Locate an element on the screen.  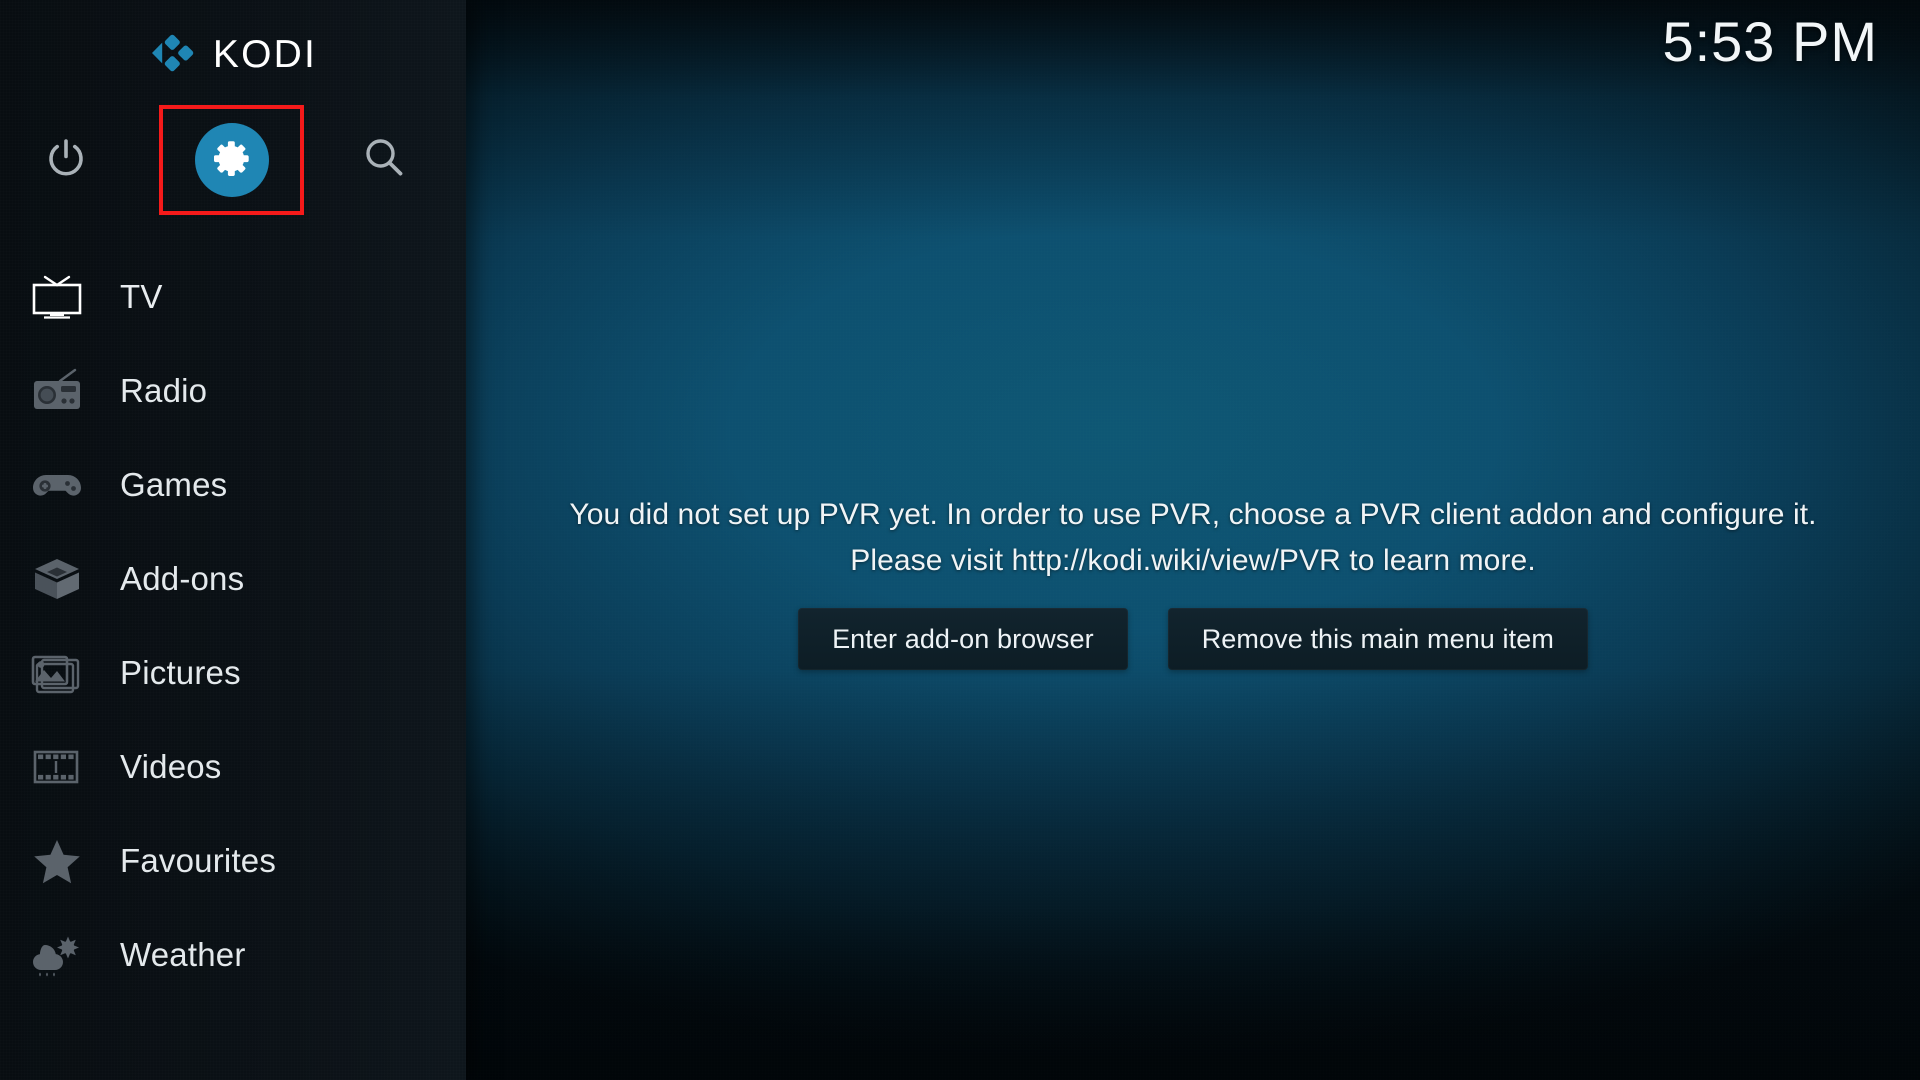
weather-icon is located at coordinates (57, 955).